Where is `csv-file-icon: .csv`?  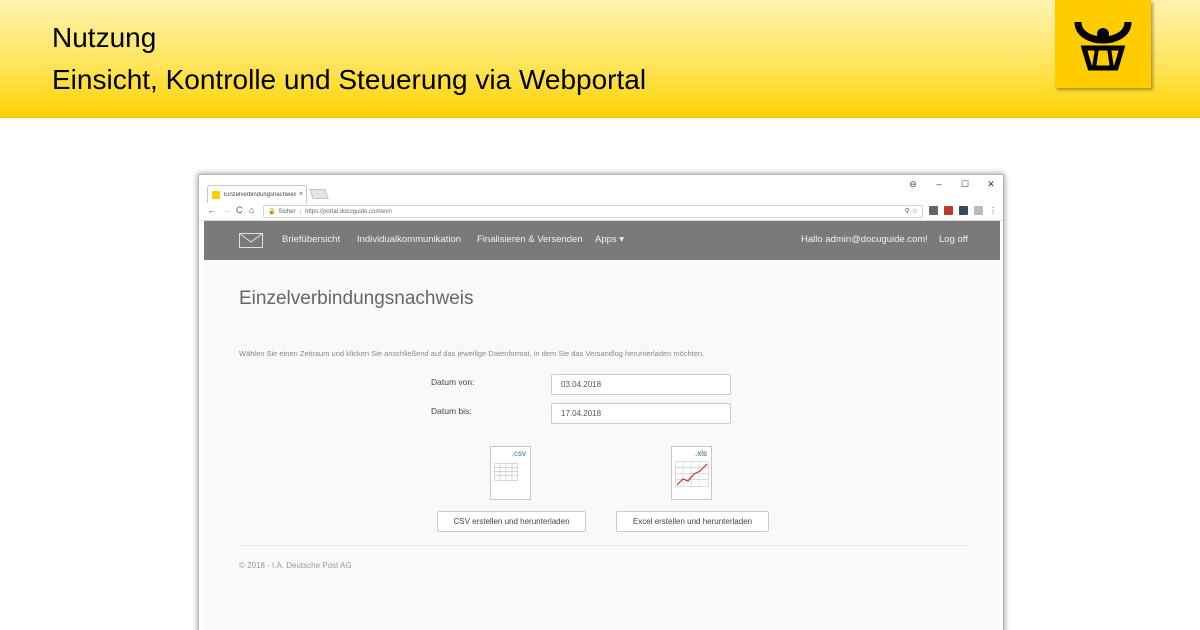 csv-file-icon: .csv is located at coordinates (510, 473).